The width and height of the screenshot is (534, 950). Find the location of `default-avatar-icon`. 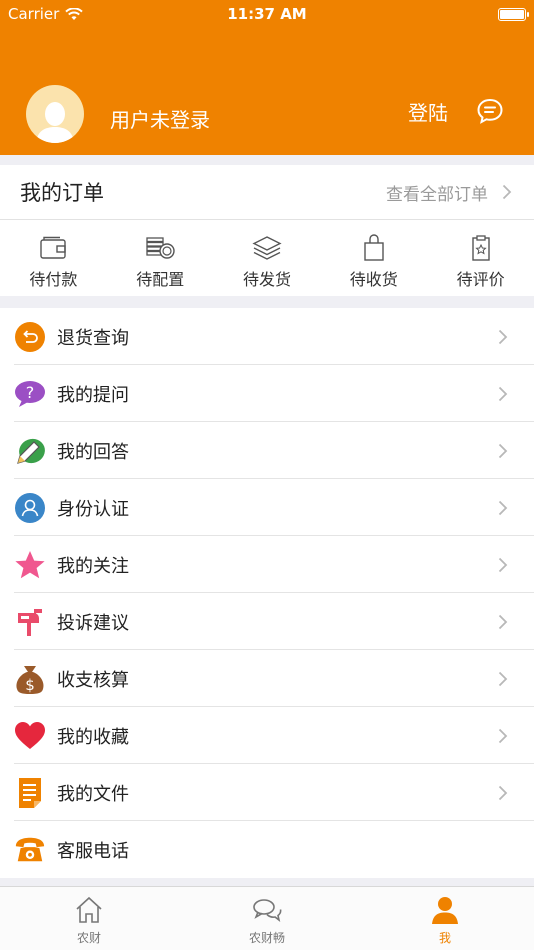

default-avatar-icon is located at coordinates (55, 122).